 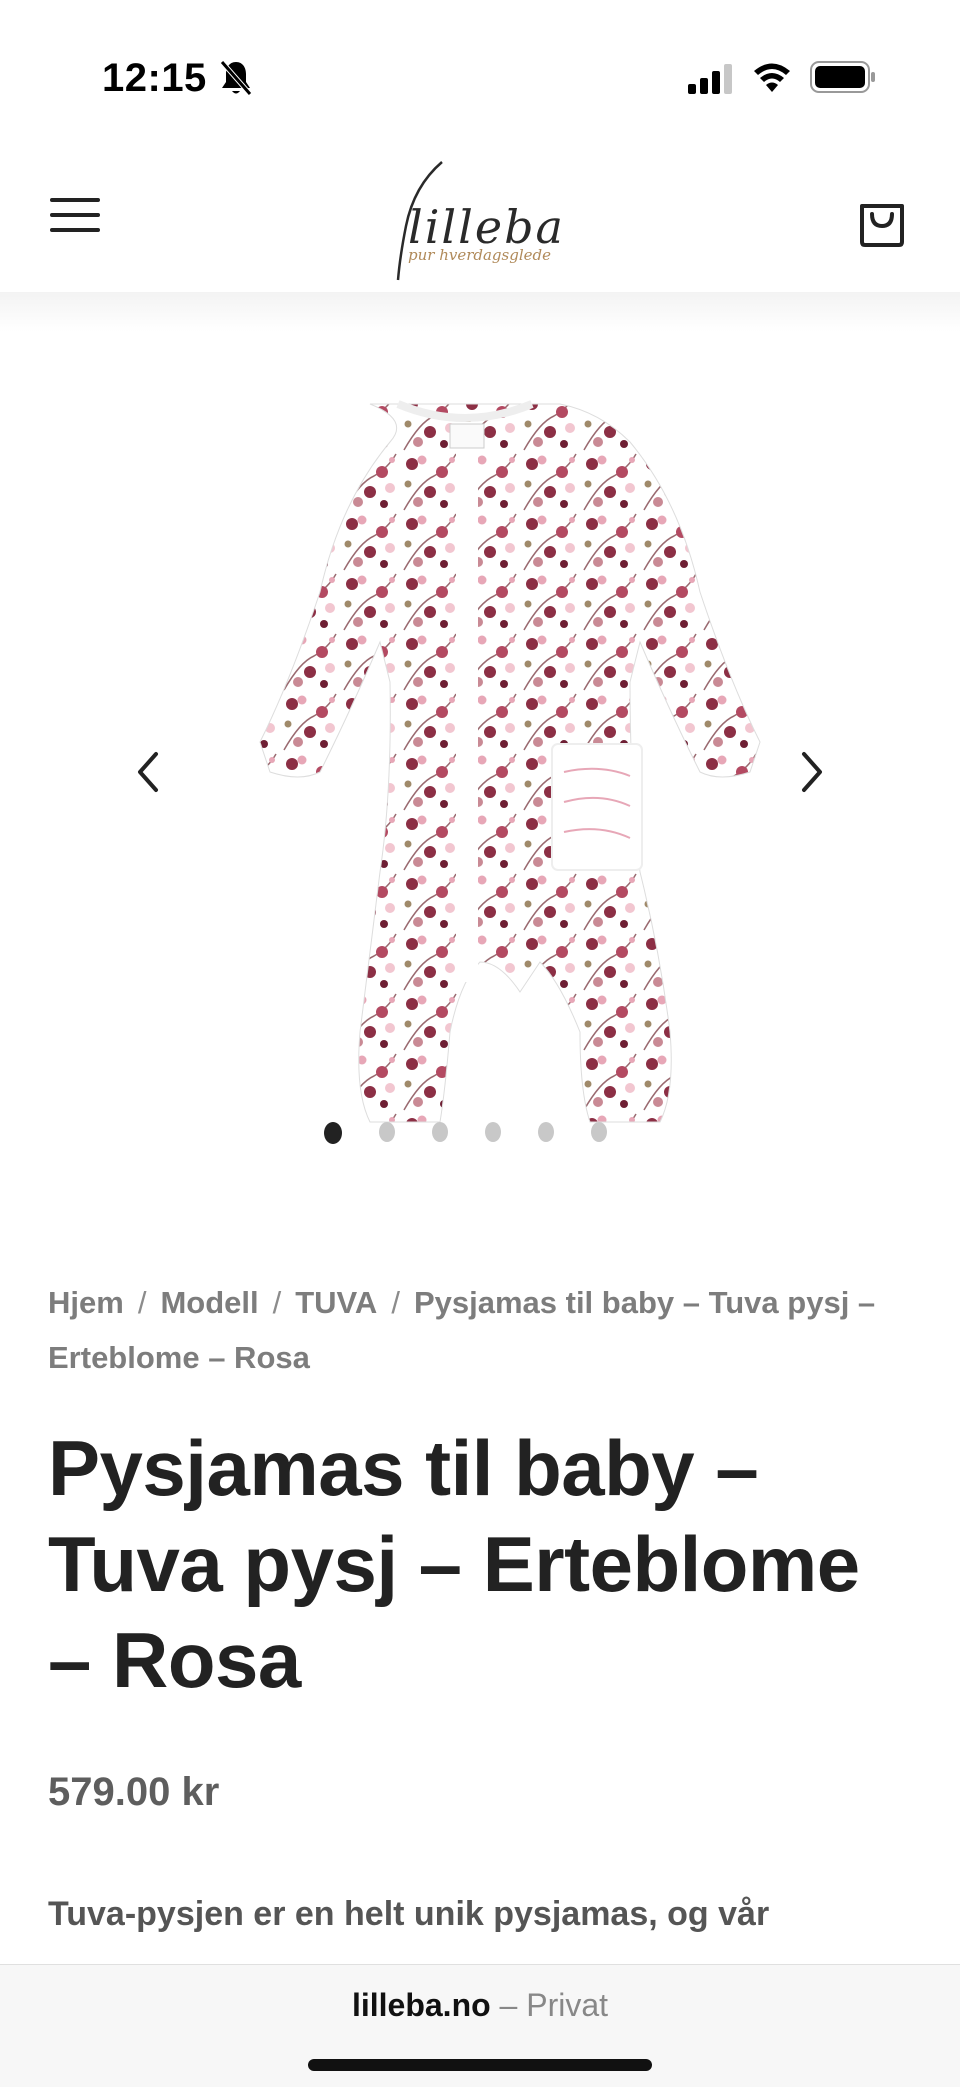 I want to click on status-bar: 12:15, so click(x=480, y=75).